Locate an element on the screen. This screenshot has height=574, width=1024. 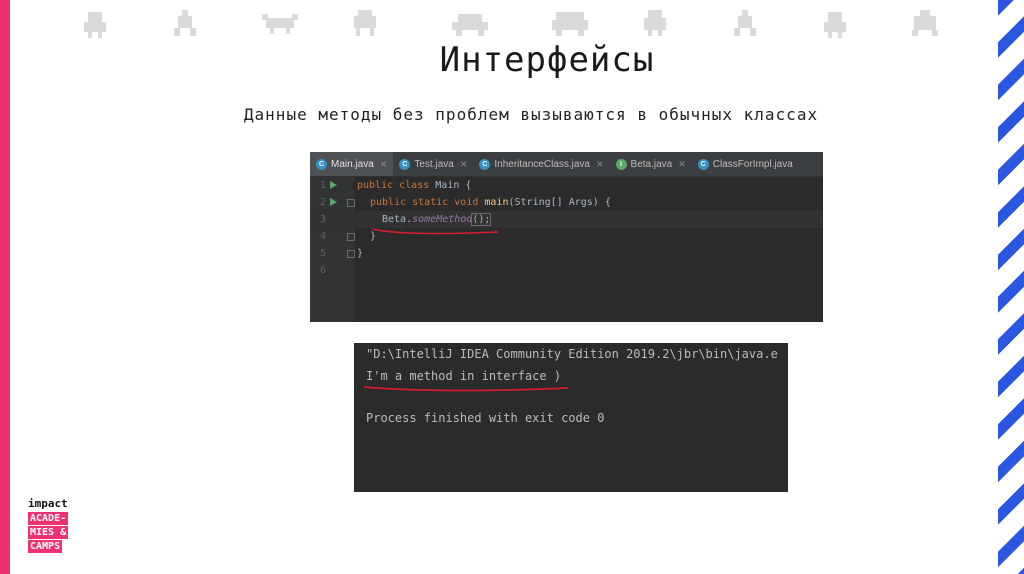
impact-academies-logo: impact ACADE- MIES & CAMPS is located at coordinates (48, 525).